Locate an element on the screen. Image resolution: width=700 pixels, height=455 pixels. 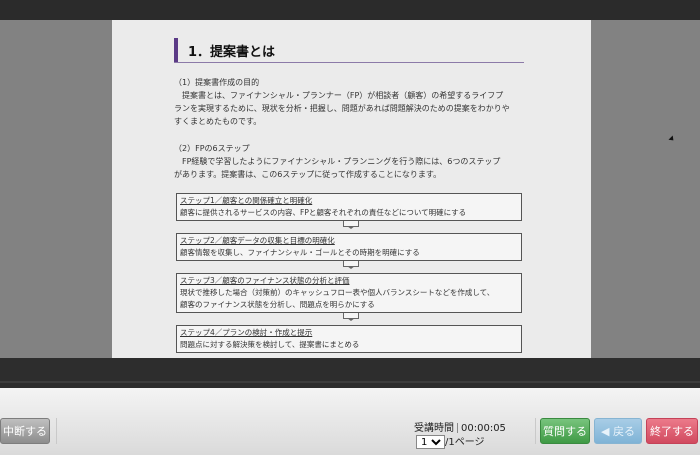
step-desc: 顧客のファイナンス状態を分析し、問題点を明らかにする is located at coordinates (277, 304).